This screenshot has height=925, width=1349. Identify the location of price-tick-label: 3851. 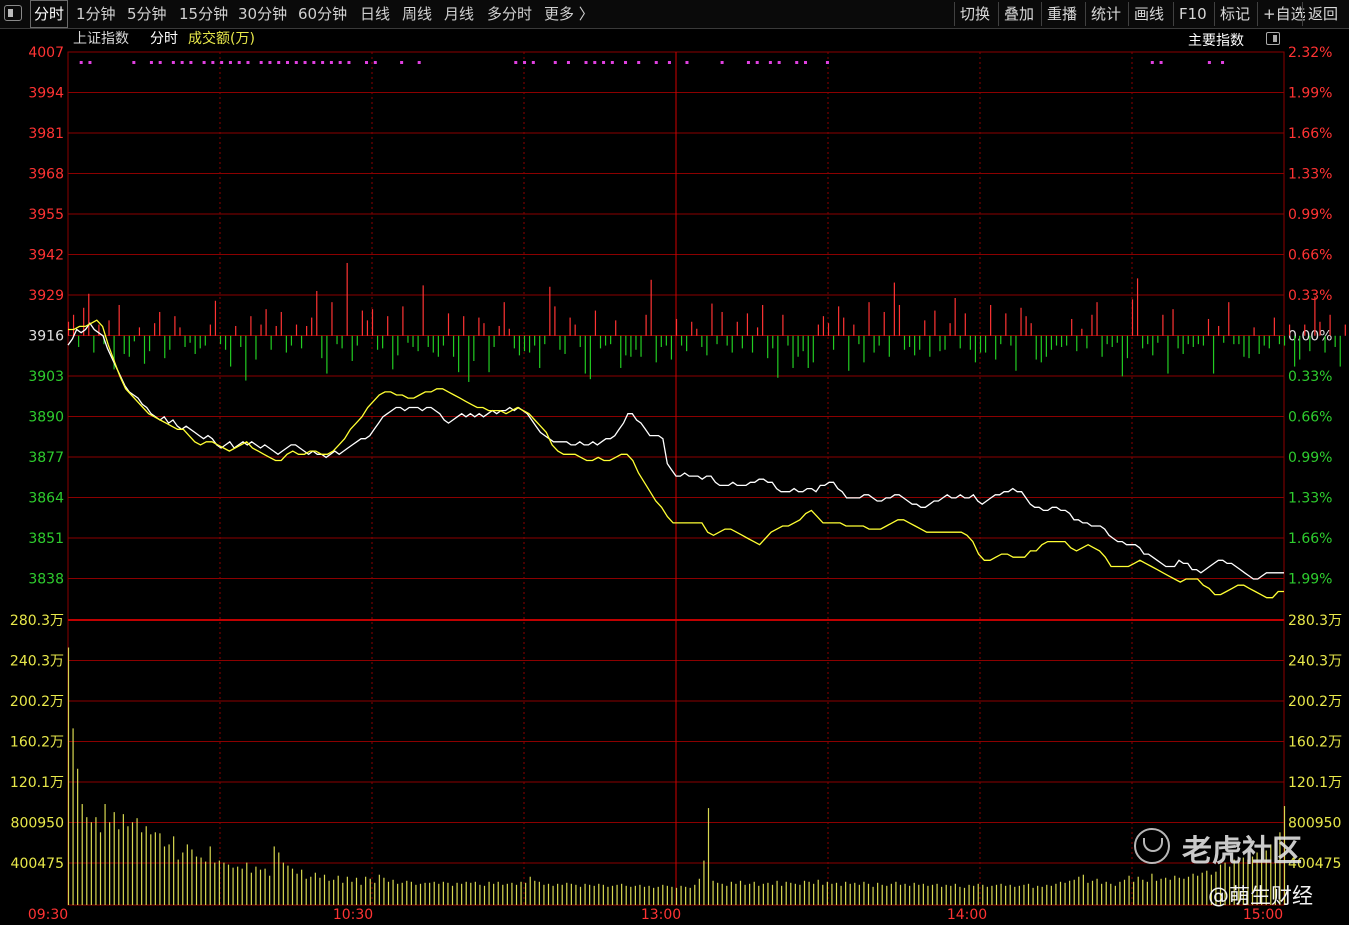
(46, 539).